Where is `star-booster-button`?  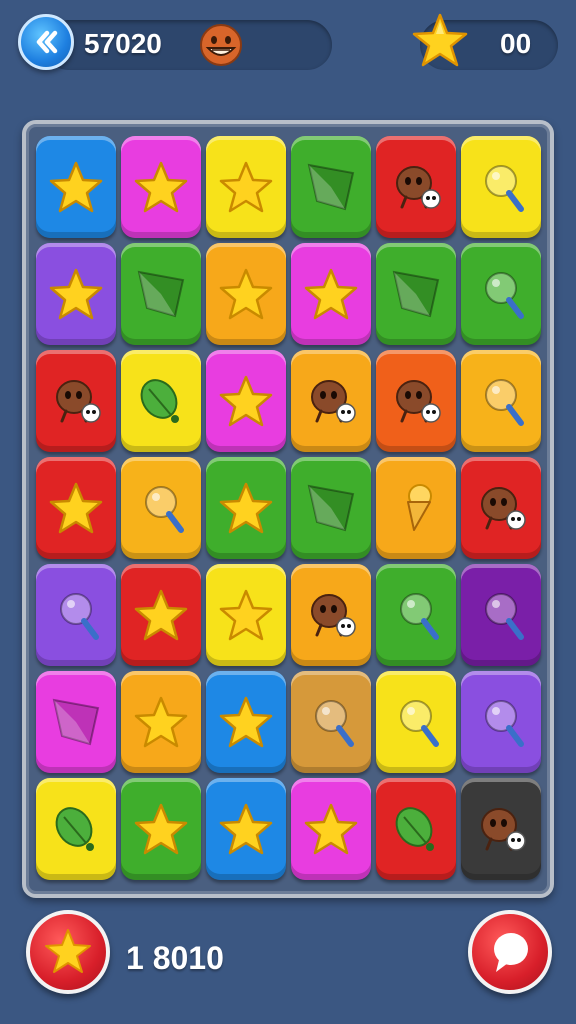 star-booster-button is located at coordinates (68, 952).